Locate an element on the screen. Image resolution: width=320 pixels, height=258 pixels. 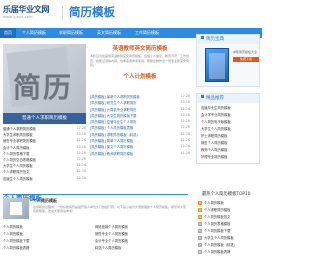
ranking-item: 8 个人简历模板表格 is located at coordinates (228, 251).